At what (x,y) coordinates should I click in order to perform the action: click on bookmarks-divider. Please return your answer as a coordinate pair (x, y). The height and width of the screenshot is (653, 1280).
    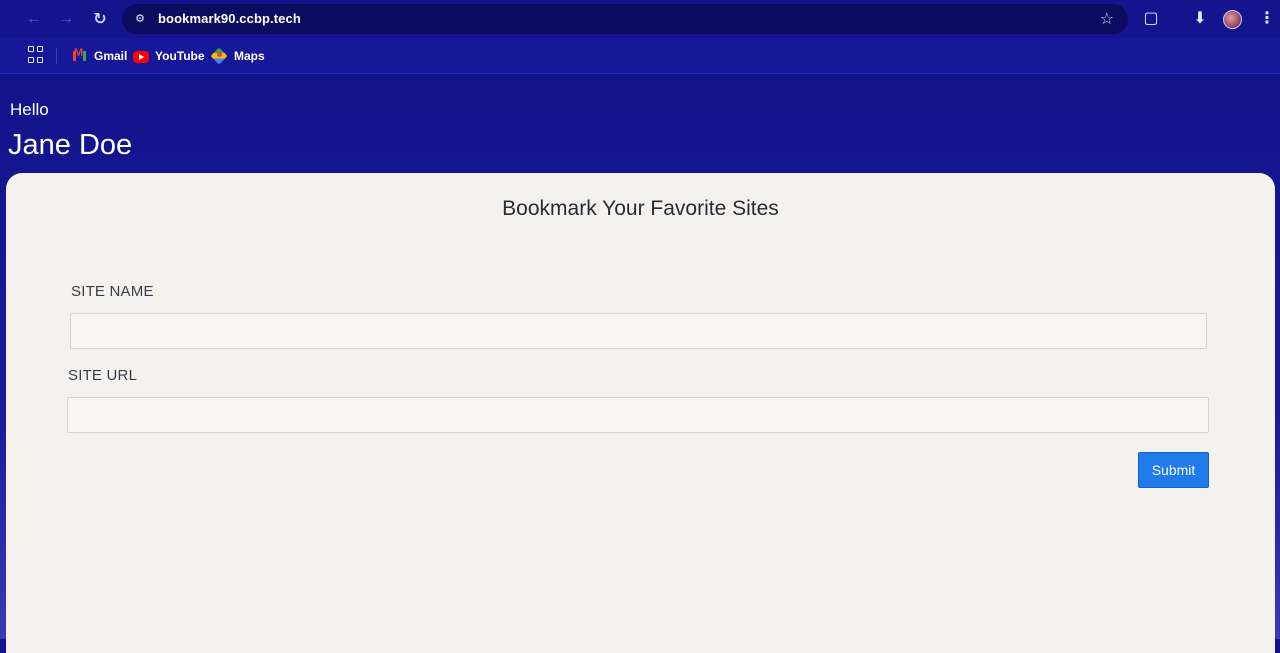
    Looking at the image, I should click on (56, 56).